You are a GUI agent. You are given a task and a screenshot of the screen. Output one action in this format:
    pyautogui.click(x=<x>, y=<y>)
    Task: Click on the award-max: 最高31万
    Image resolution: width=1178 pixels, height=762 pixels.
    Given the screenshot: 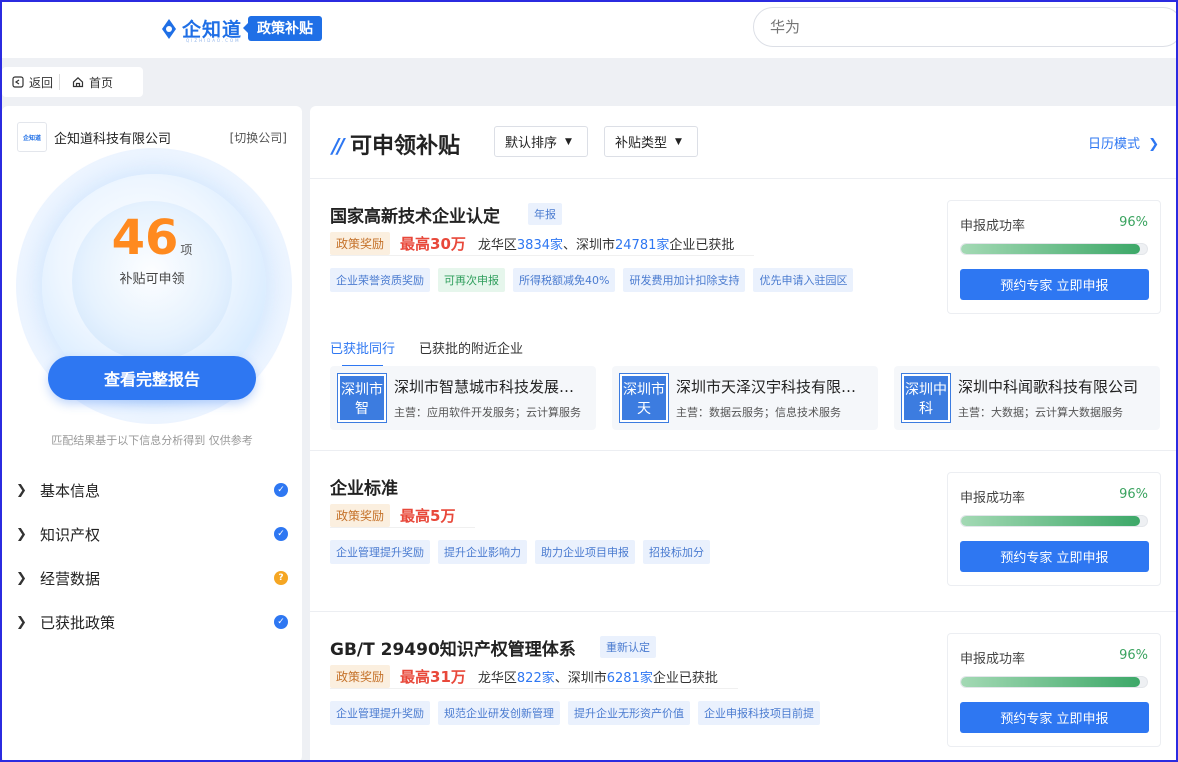 What is the action you would take?
    pyautogui.click(x=433, y=677)
    